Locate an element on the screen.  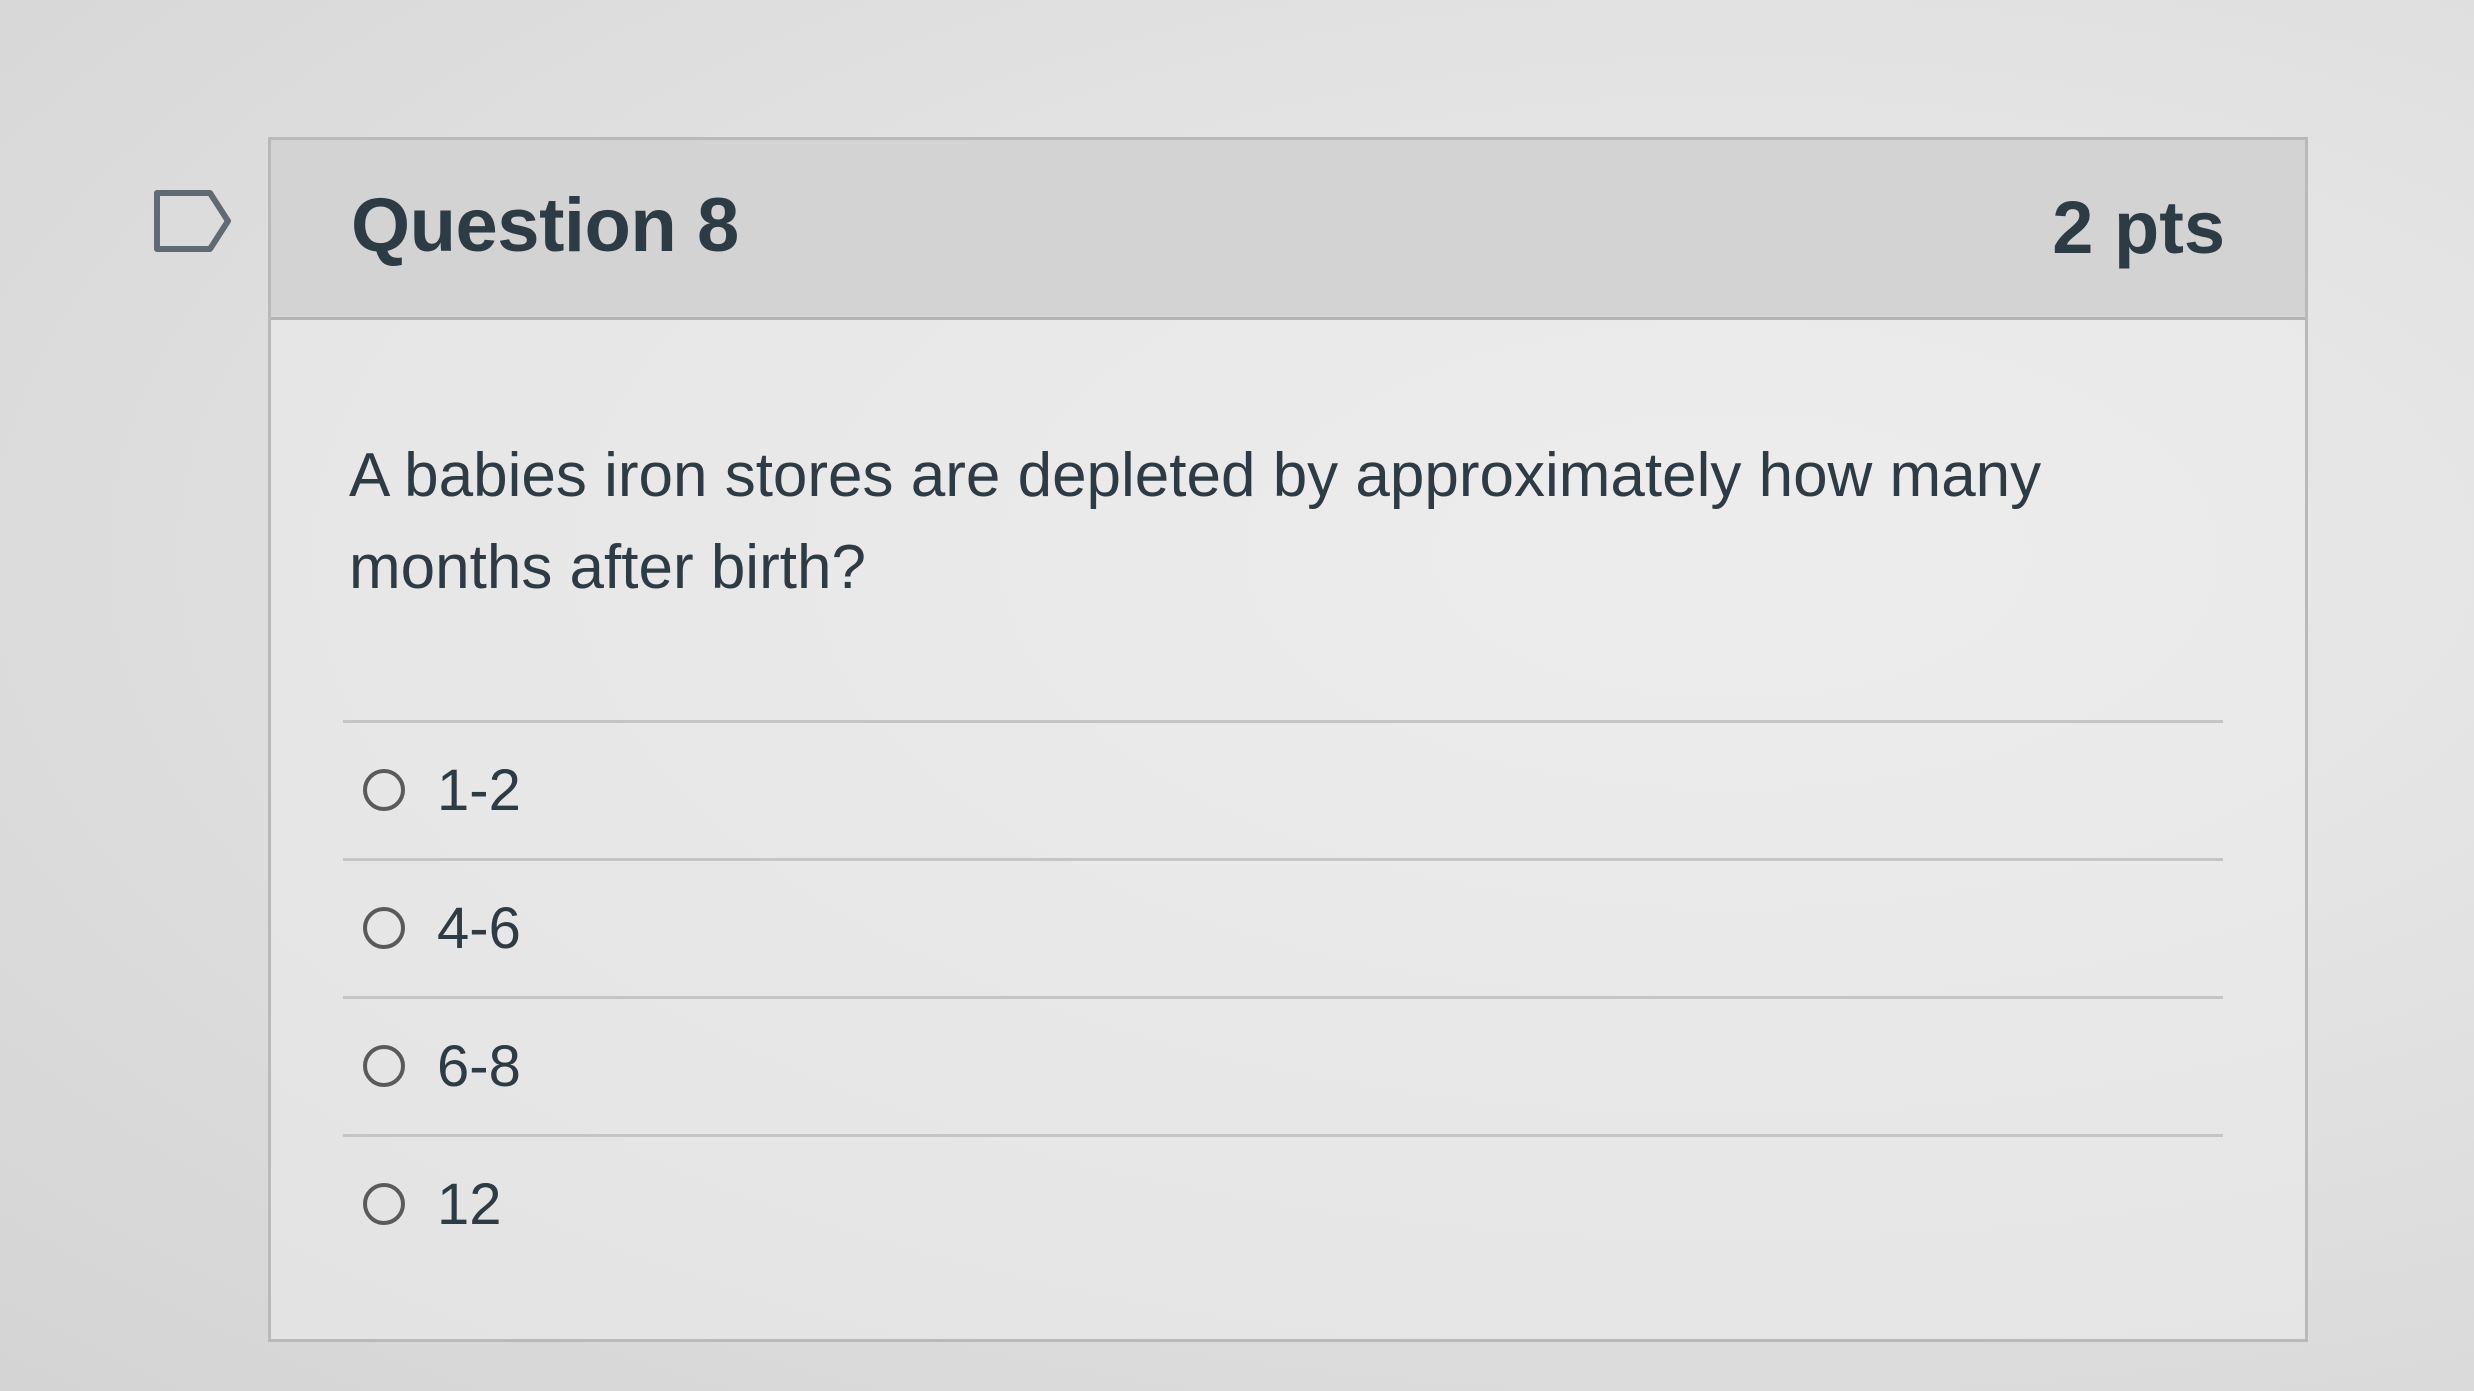
answer-label: 12 is located at coordinates (469, 1204).